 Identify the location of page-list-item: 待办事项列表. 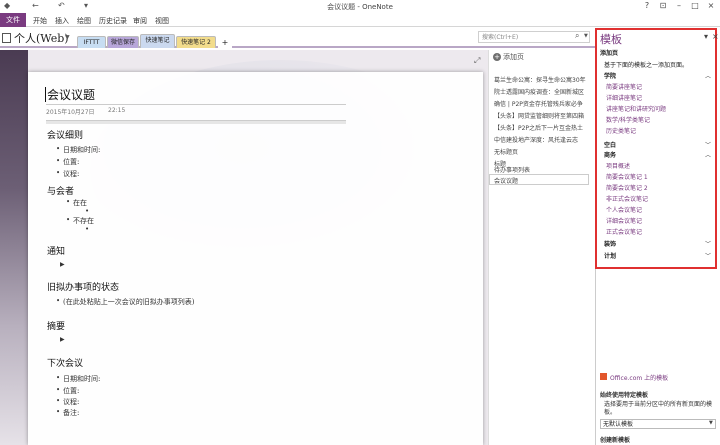
(543, 169).